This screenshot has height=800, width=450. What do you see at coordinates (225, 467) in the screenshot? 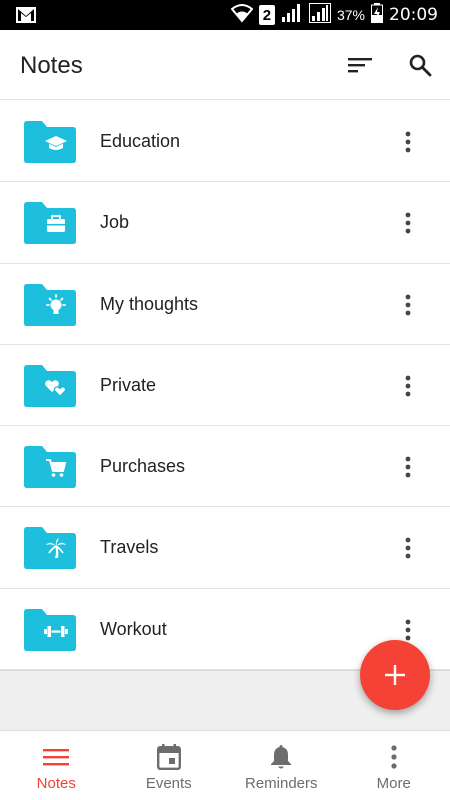
I see `folder-item-purchases: Purchases` at bounding box center [225, 467].